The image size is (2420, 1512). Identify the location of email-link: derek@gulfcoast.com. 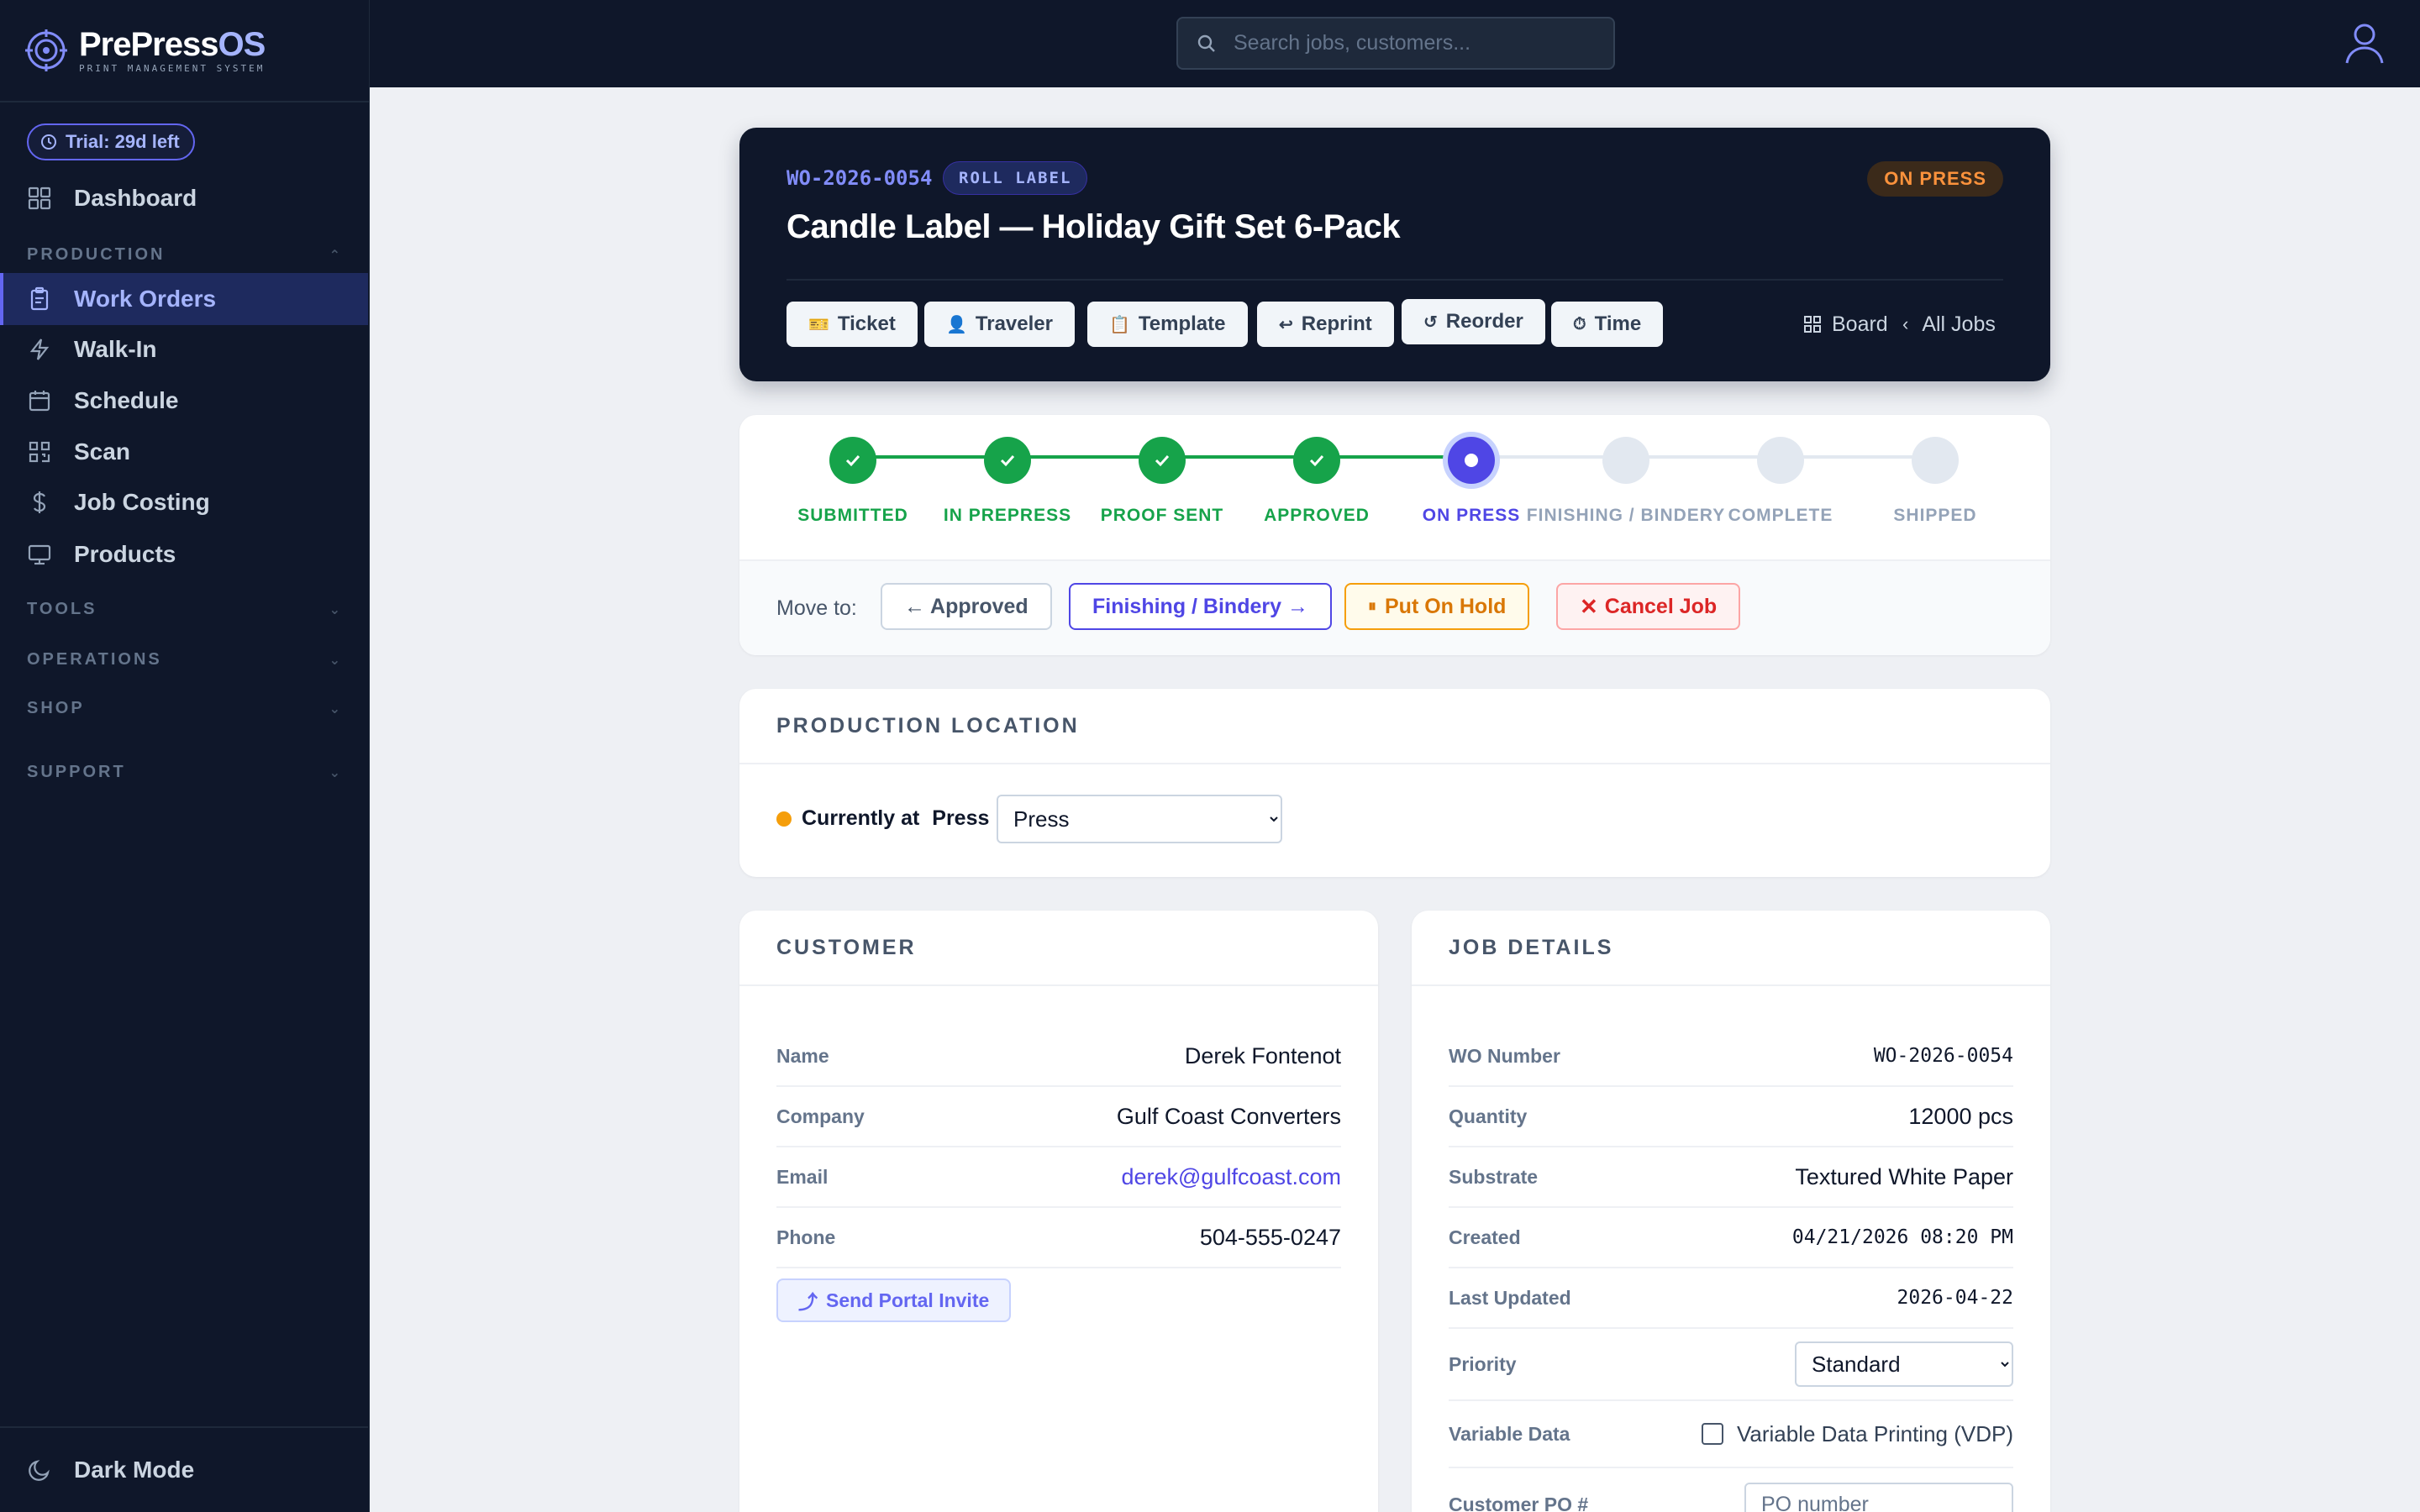
(1231, 1177).